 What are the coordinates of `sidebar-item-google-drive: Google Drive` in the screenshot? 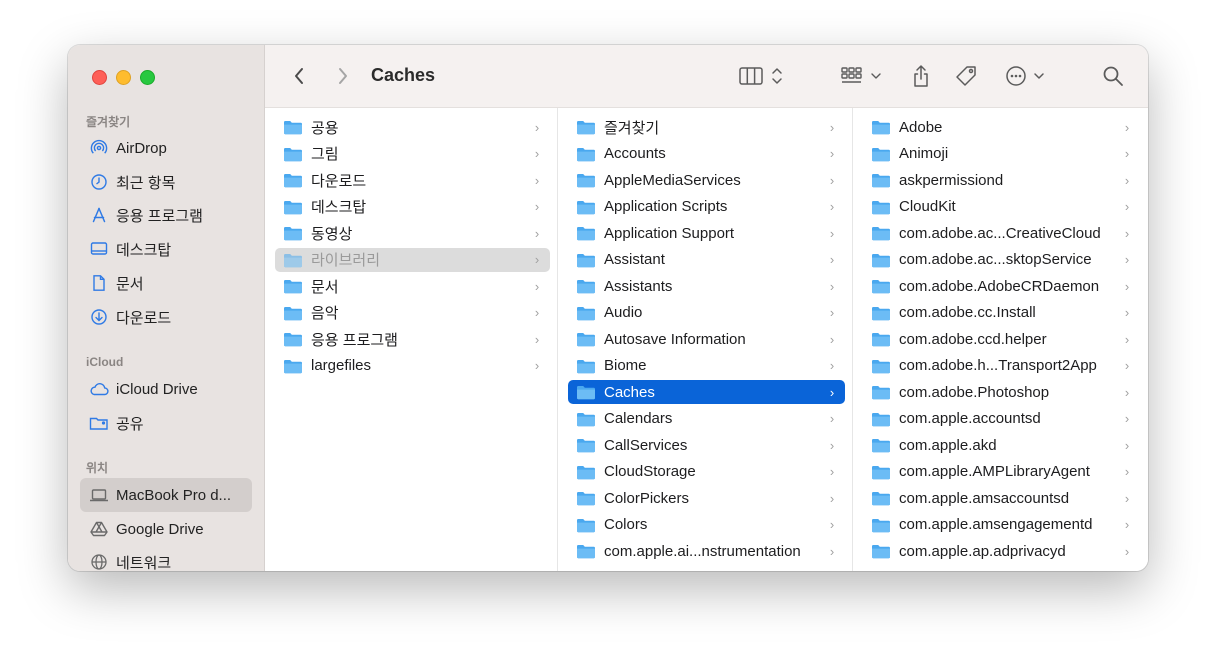 It's located at (166, 529).